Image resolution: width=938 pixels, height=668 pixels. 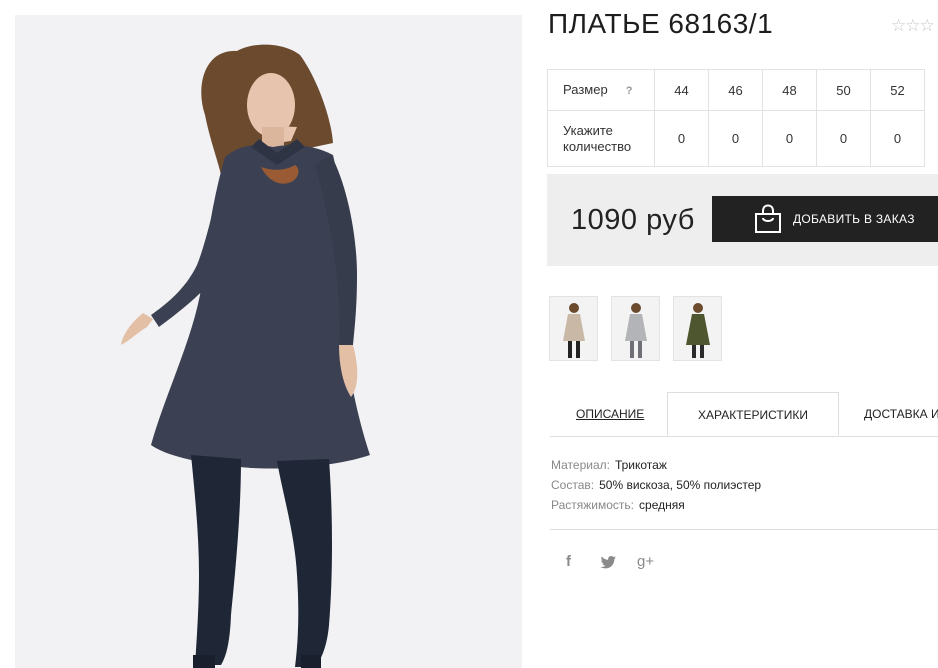 I want to click on thumbnail-grey-dress, so click(x=635, y=328).